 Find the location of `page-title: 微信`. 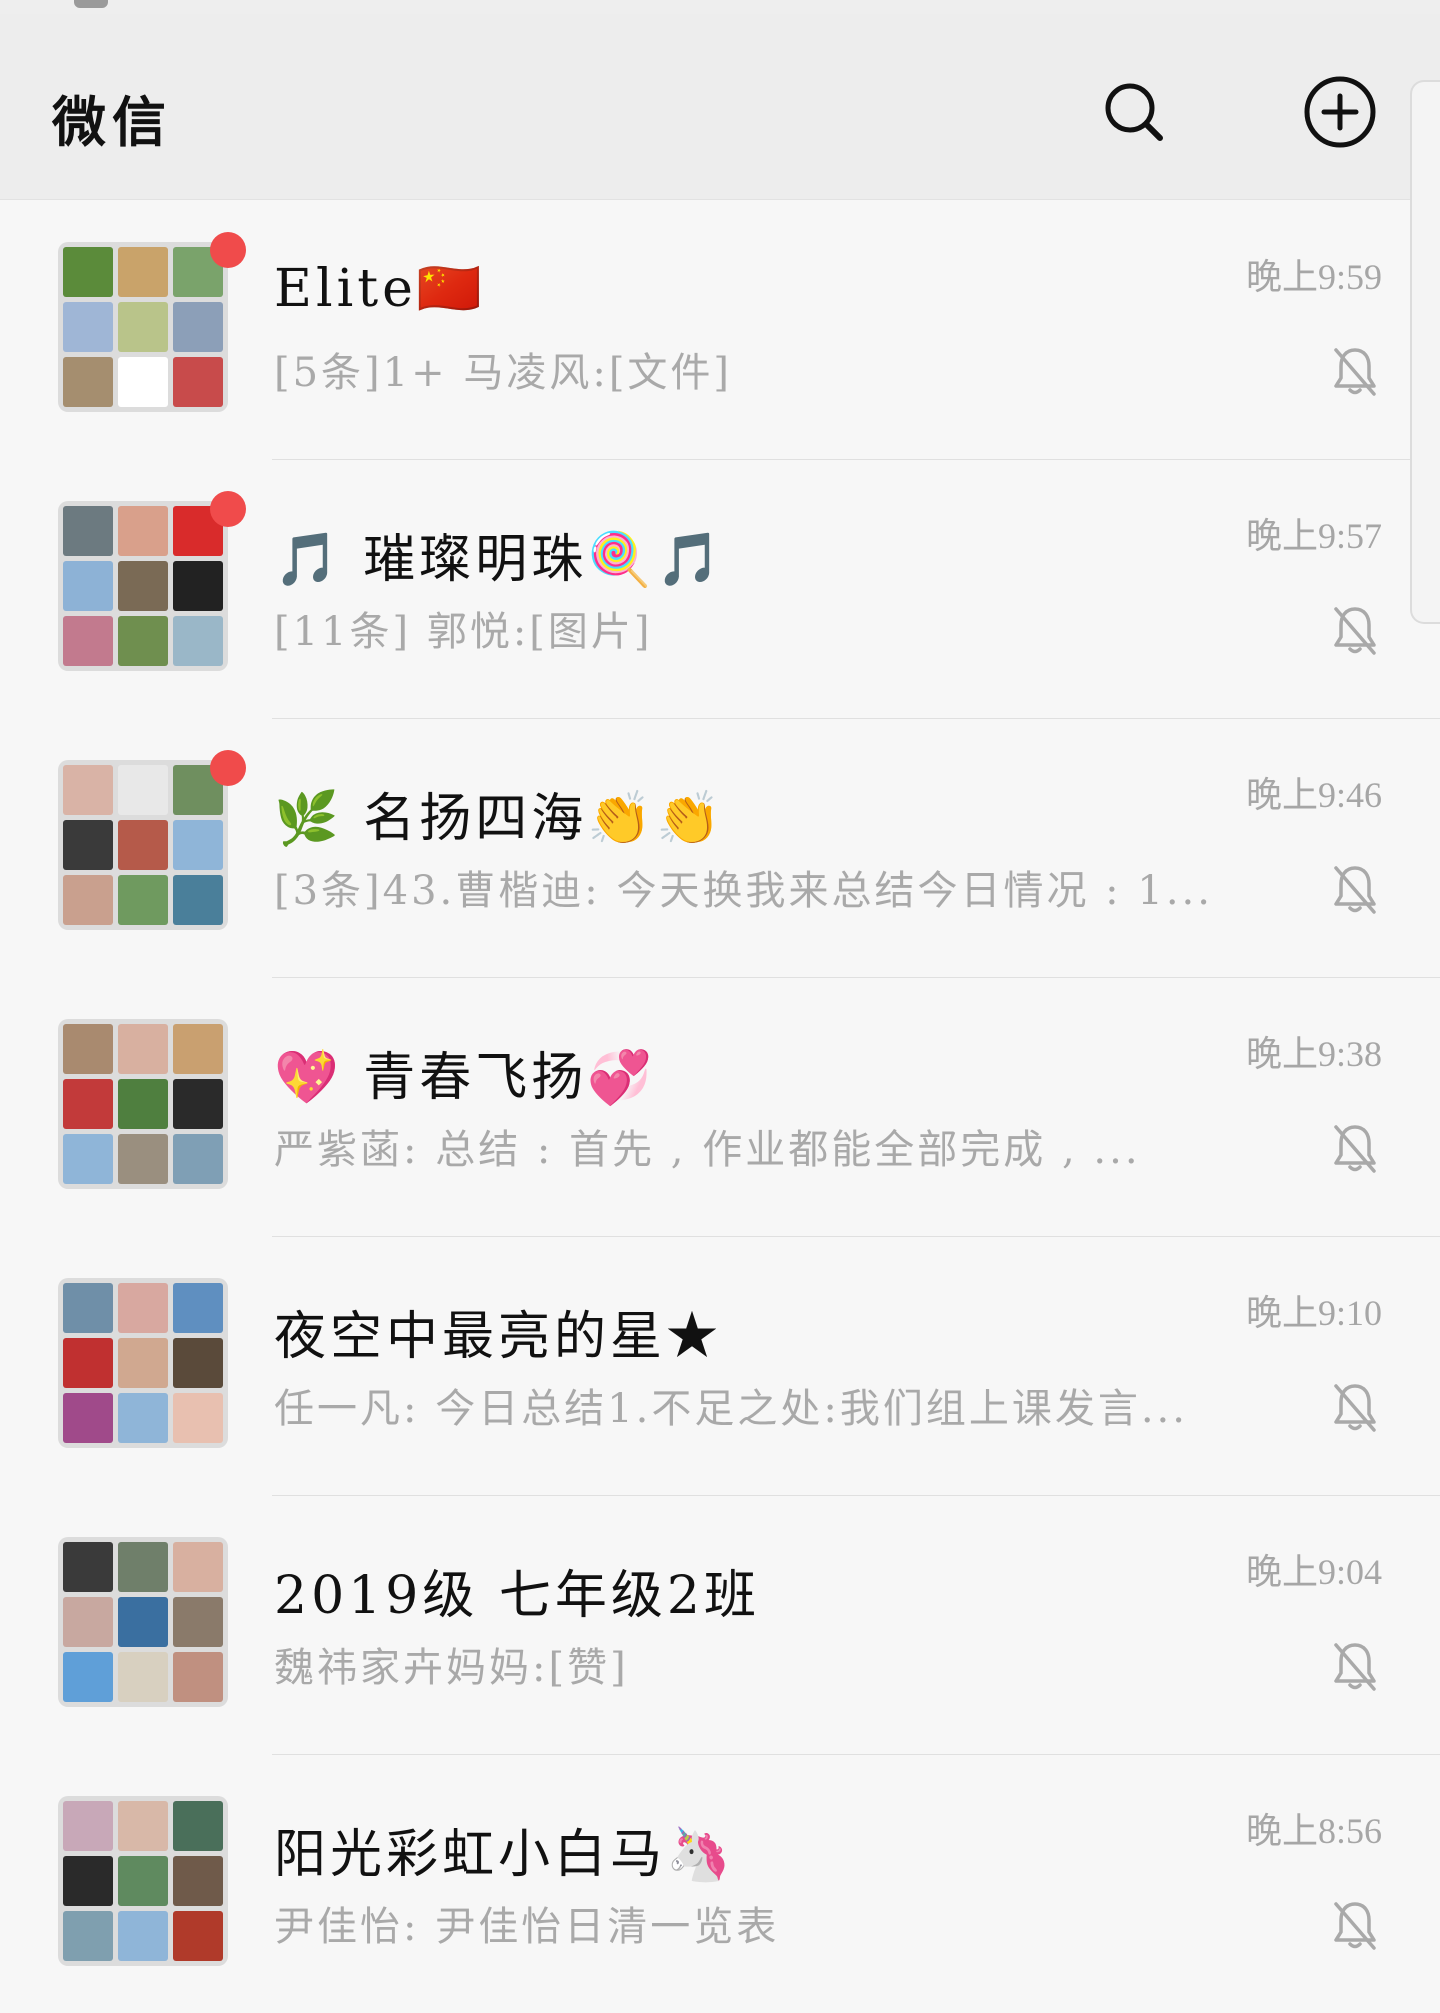

page-title: 微信 is located at coordinates (112, 122).